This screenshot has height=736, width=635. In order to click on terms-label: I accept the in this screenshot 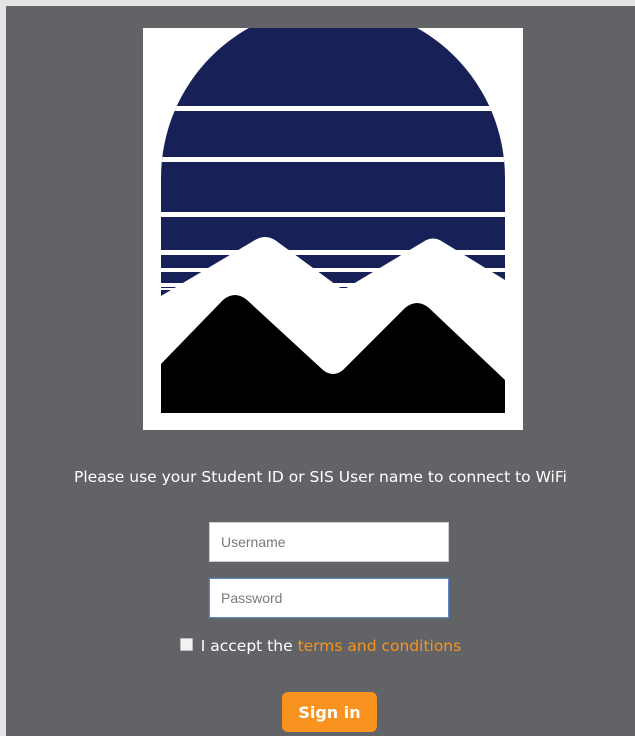, I will do `click(246, 646)`.